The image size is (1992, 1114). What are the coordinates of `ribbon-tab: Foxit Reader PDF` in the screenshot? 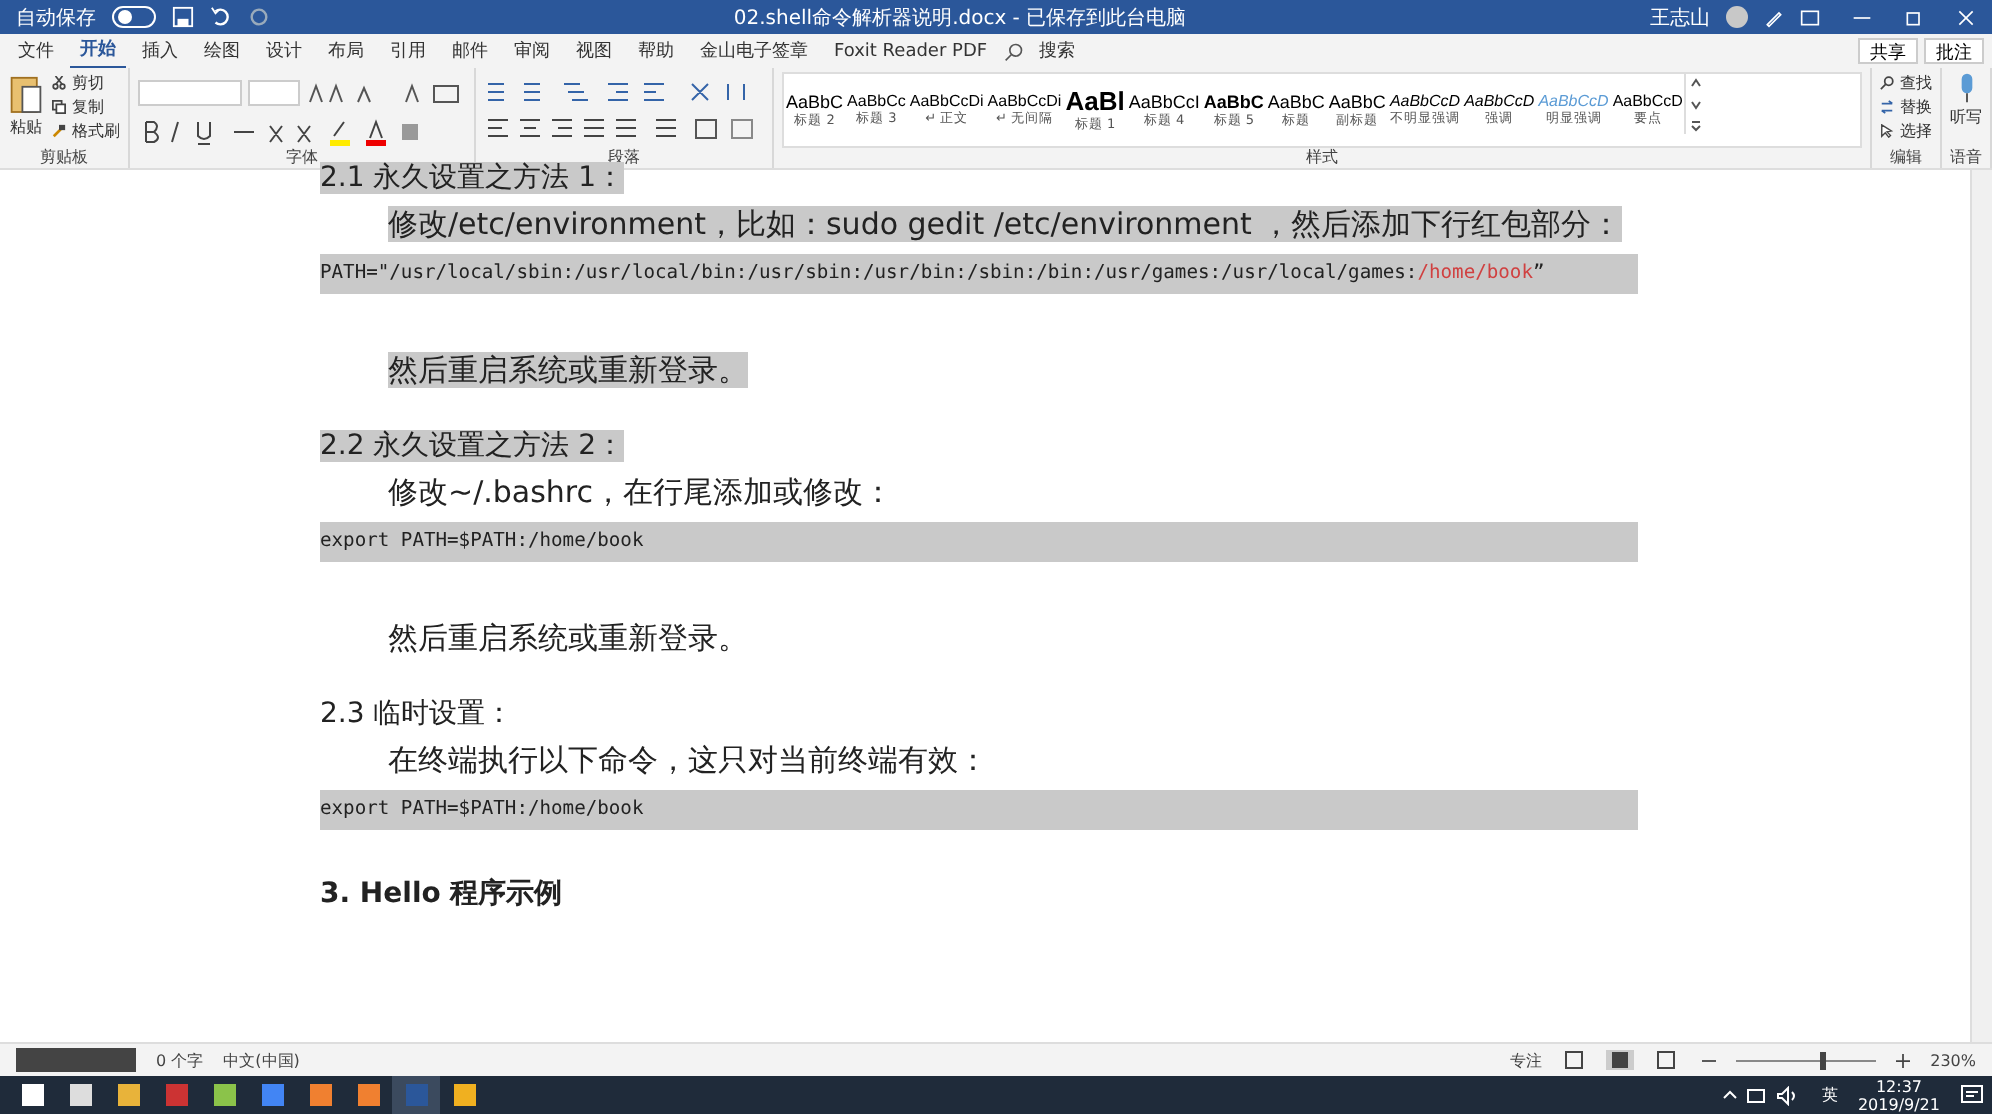 It's located at (911, 51).